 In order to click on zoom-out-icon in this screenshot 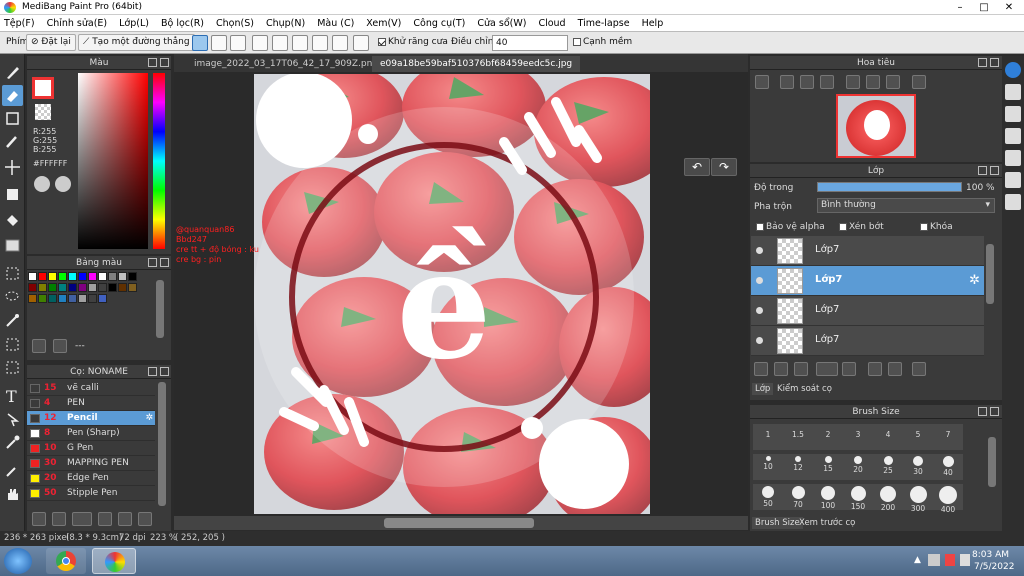, I will do `click(827, 82)`.